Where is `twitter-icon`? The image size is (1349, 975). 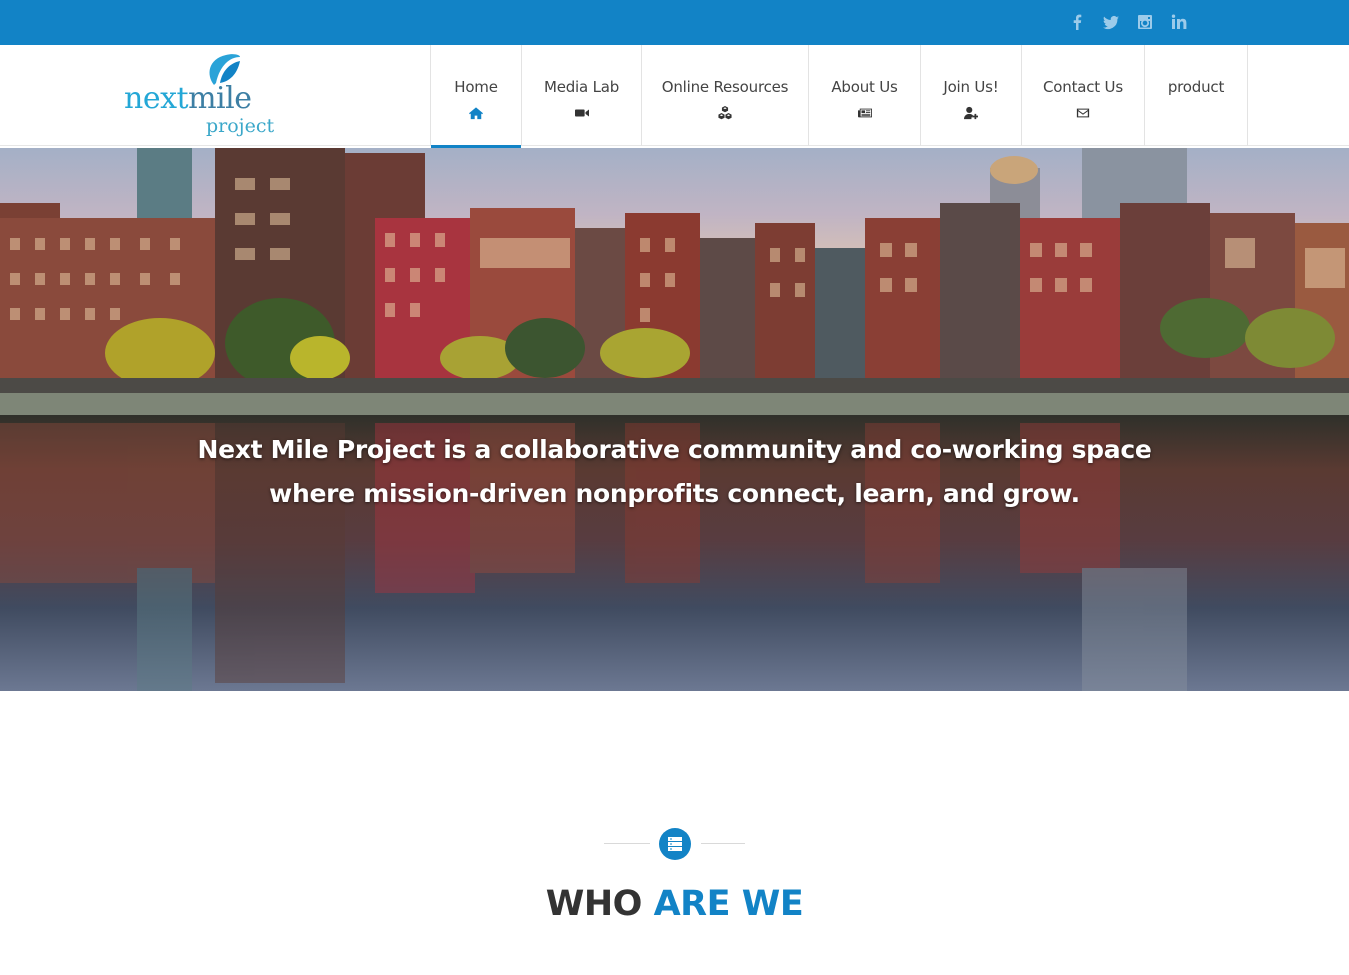 twitter-icon is located at coordinates (1111, 22).